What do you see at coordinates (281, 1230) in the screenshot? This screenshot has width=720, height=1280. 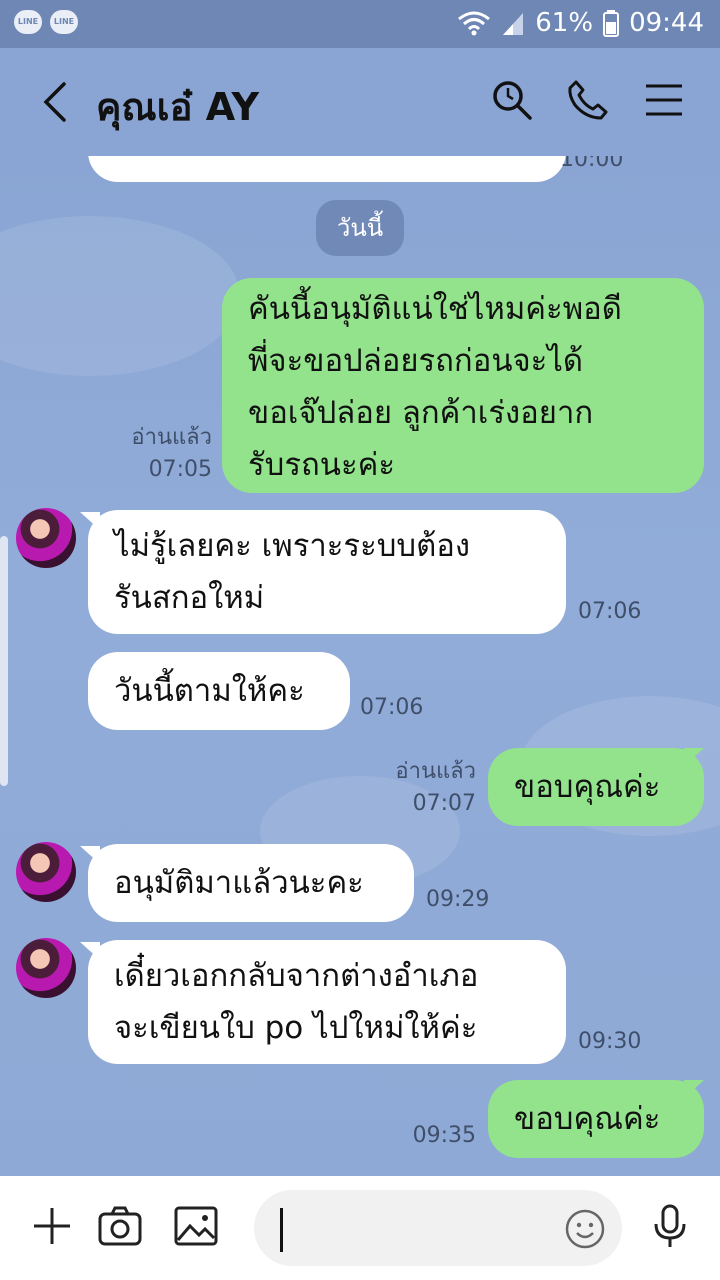 I see `text-caret` at bounding box center [281, 1230].